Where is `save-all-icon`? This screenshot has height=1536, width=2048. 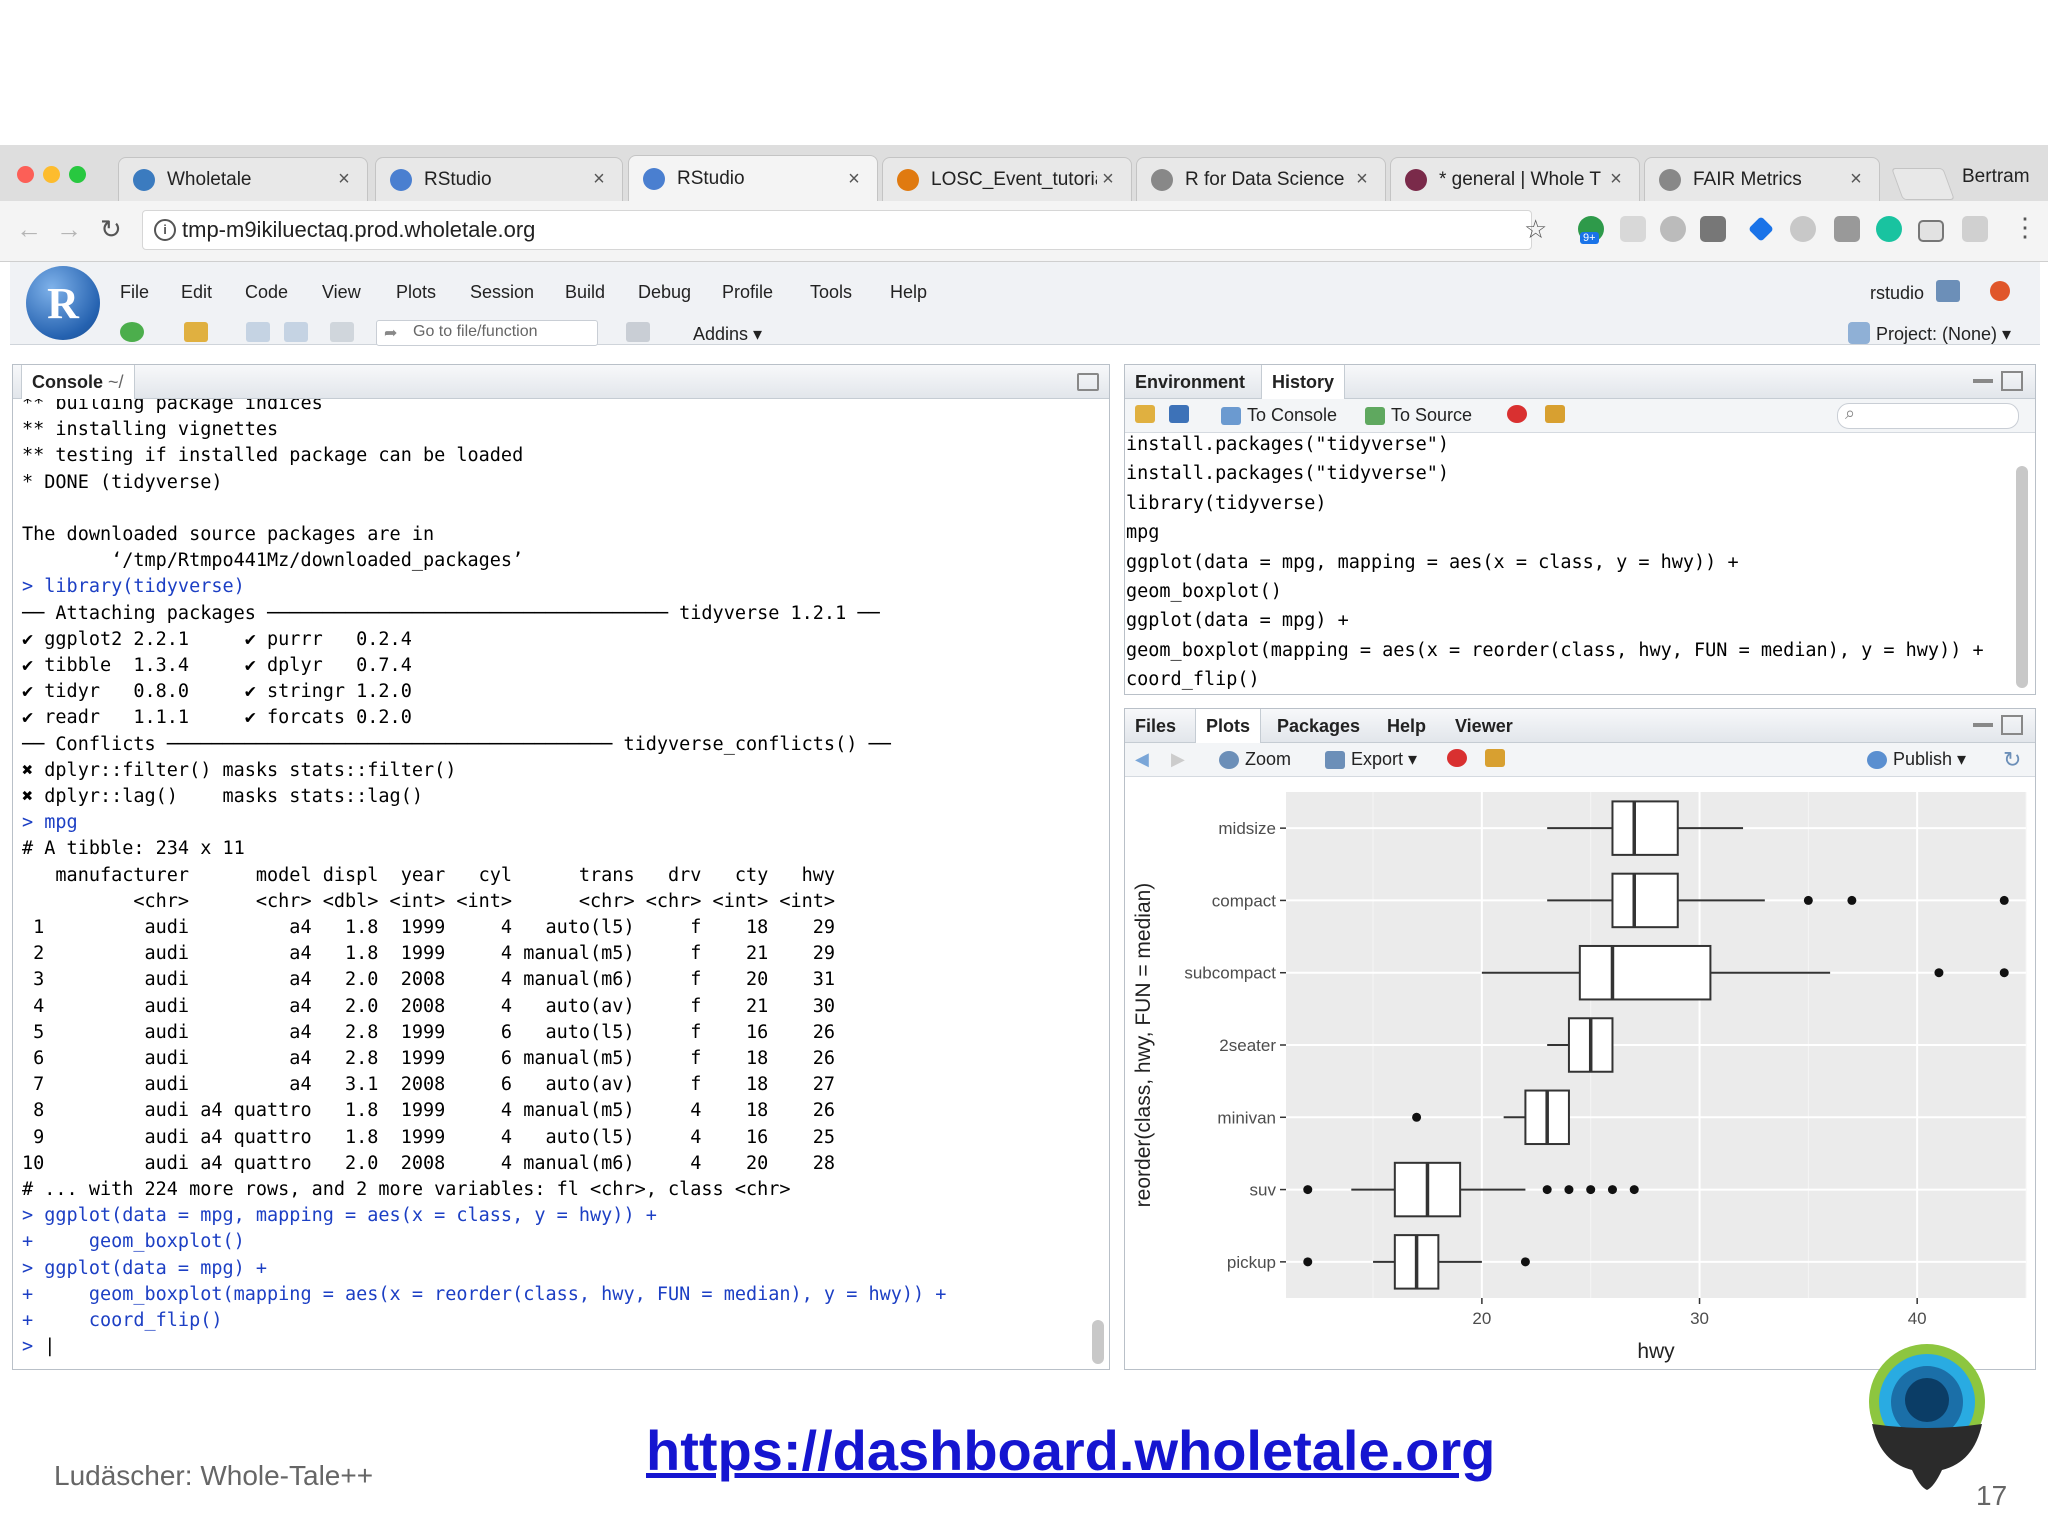 save-all-icon is located at coordinates (296, 332).